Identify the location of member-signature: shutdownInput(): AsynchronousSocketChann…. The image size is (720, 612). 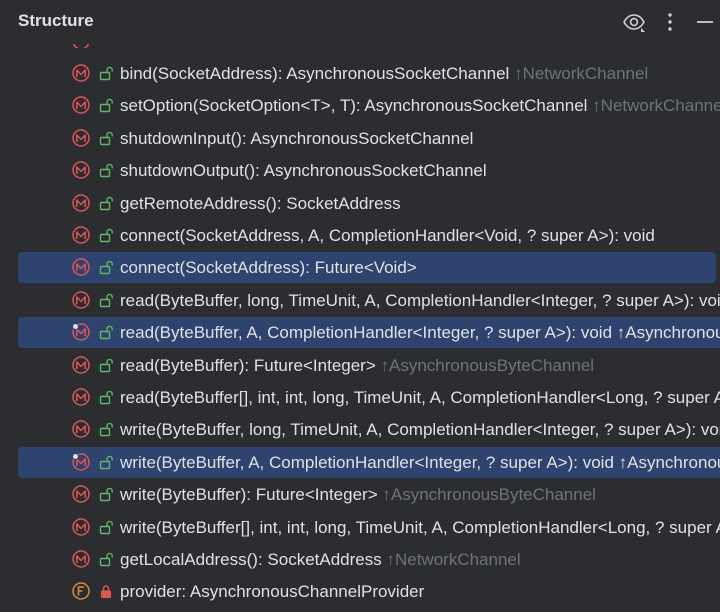
(296, 138).